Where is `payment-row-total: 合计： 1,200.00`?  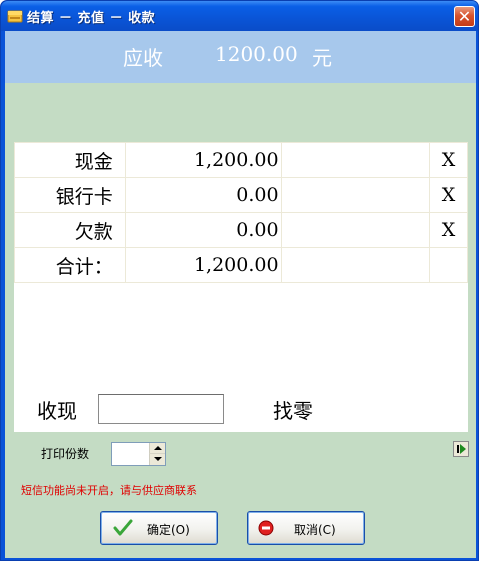
payment-row-total: 合计： 1,200.00 is located at coordinates (241, 265).